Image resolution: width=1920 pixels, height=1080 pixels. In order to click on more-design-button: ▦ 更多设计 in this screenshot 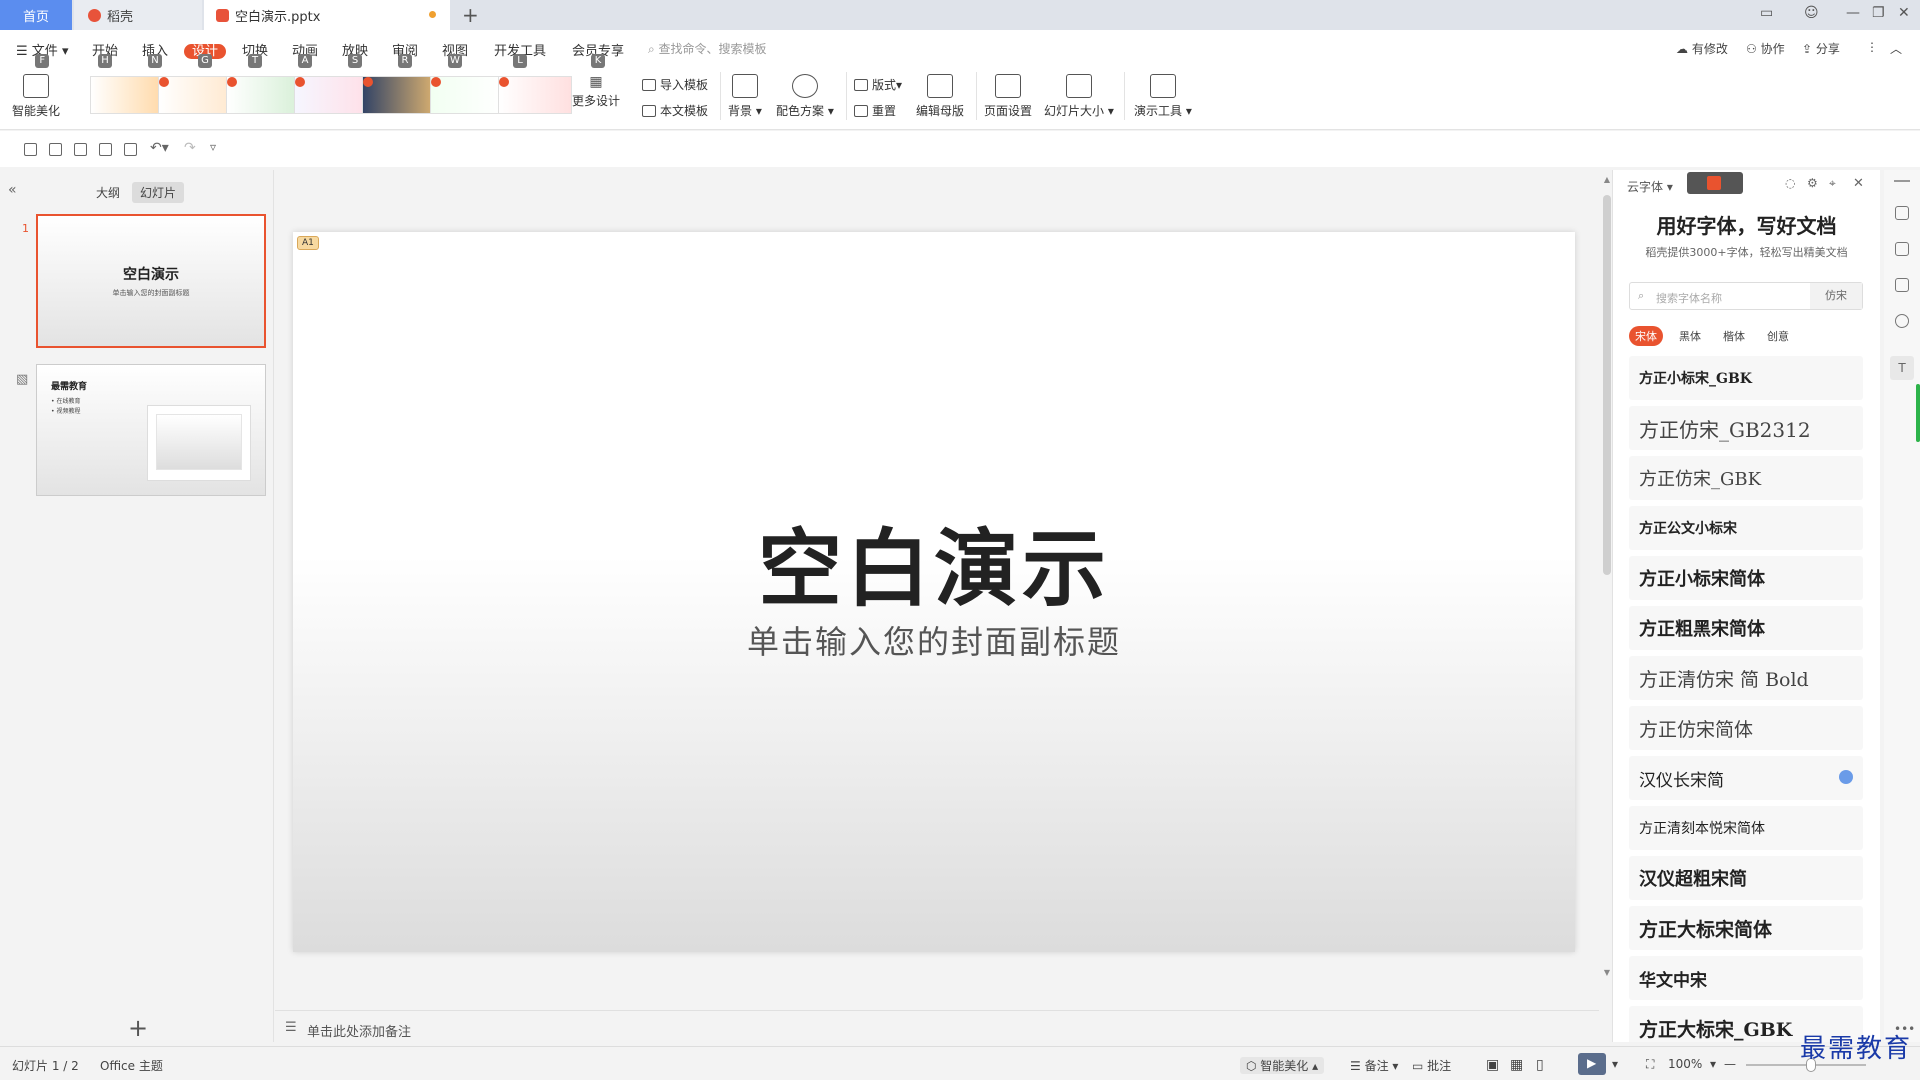, I will do `click(596, 91)`.